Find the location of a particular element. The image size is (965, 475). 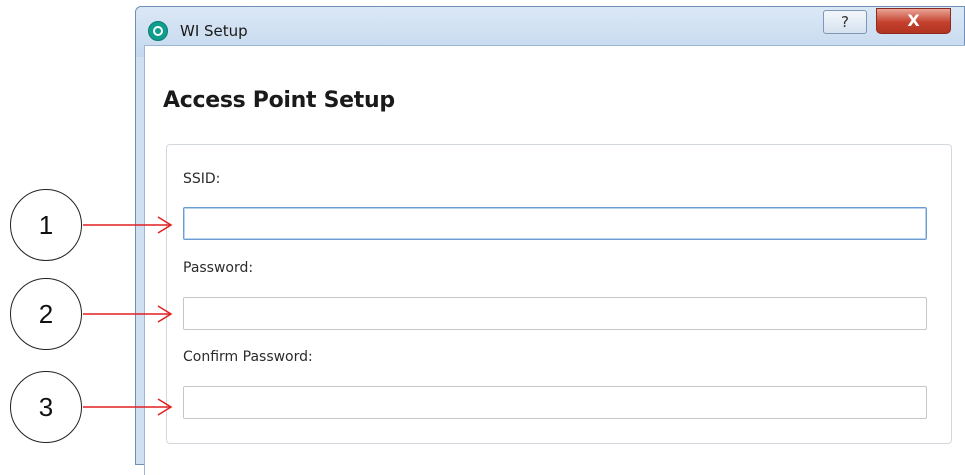

callout-2: 2 is located at coordinates (46, 314).